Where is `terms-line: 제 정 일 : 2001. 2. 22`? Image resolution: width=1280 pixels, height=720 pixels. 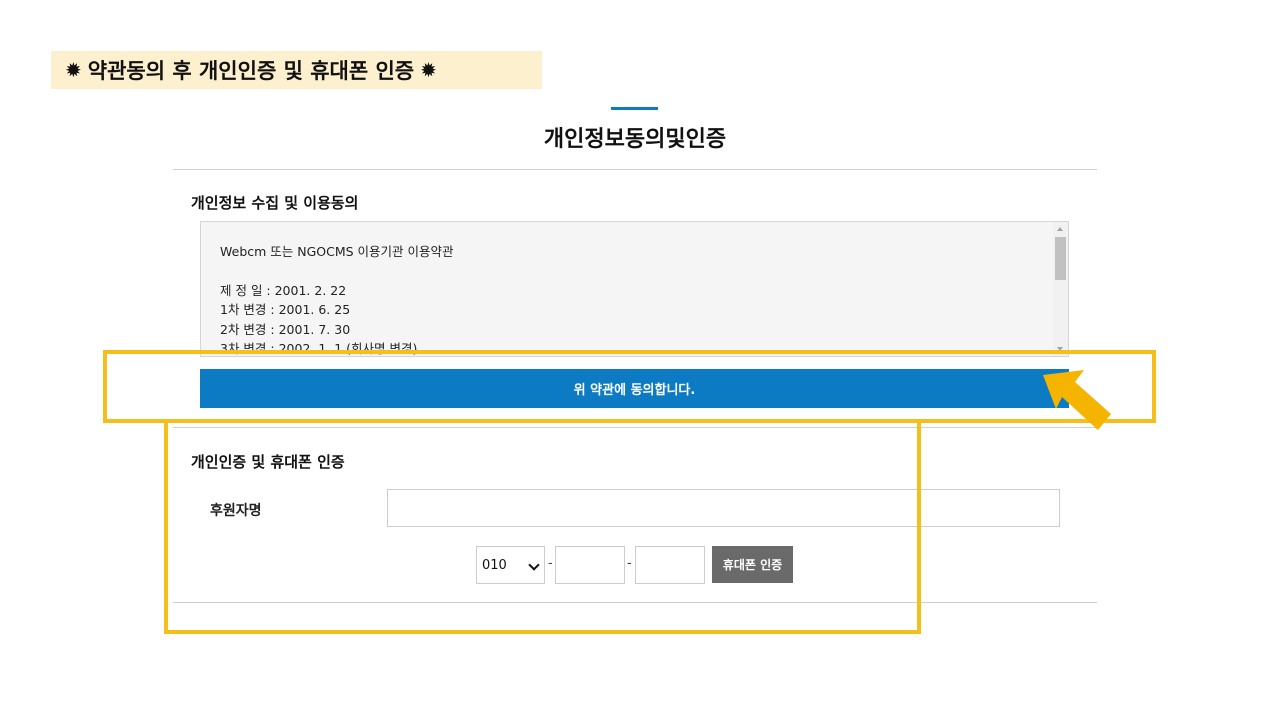
terms-line: 제 정 일 : 2001. 2. 22 is located at coordinates (283, 290).